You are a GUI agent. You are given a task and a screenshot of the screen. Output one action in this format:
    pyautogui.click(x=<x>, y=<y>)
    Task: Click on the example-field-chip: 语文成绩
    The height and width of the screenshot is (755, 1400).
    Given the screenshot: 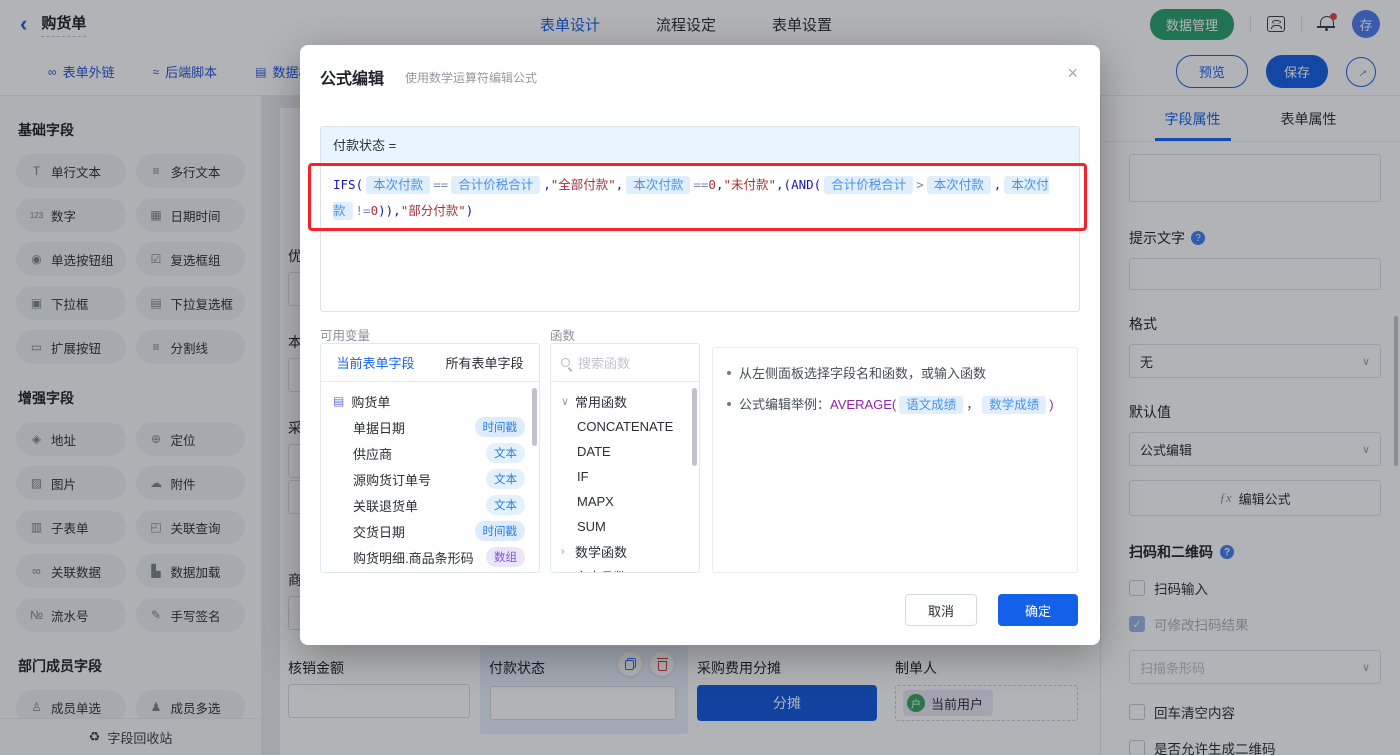 What is the action you would take?
    pyautogui.click(x=931, y=405)
    